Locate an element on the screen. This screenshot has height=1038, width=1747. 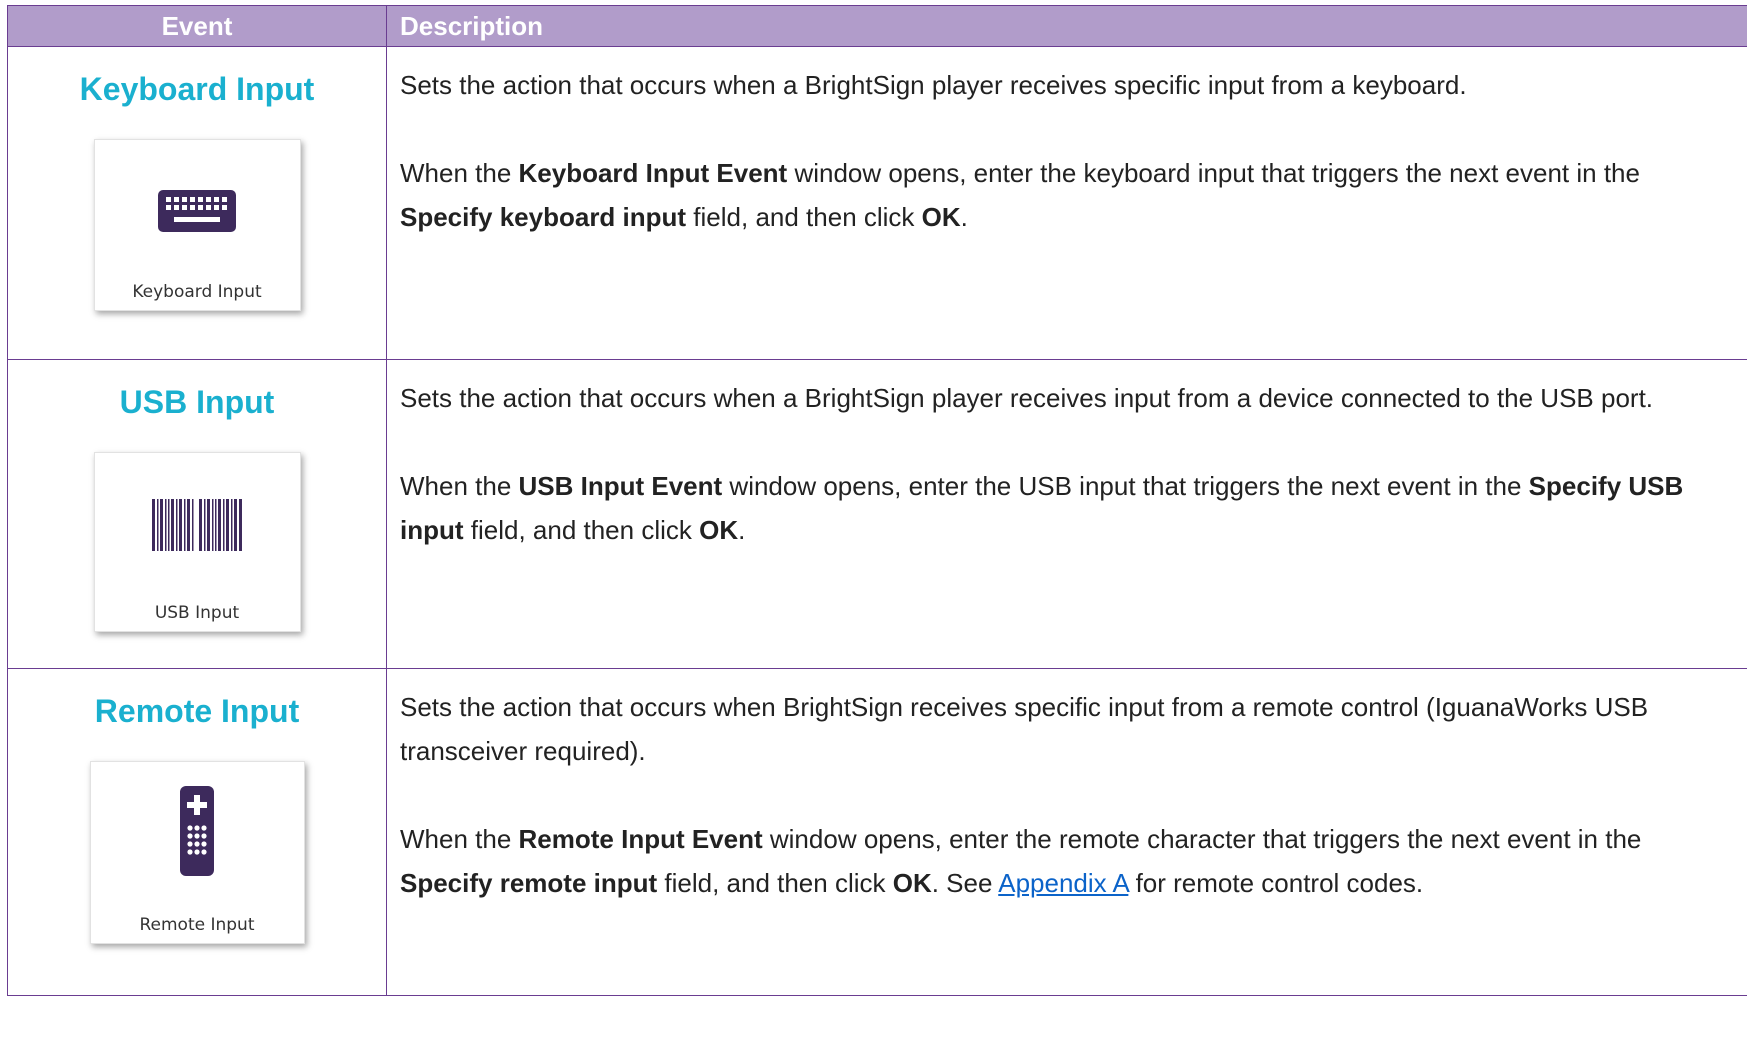
event-title: Remote Input is located at coordinates (197, 711).